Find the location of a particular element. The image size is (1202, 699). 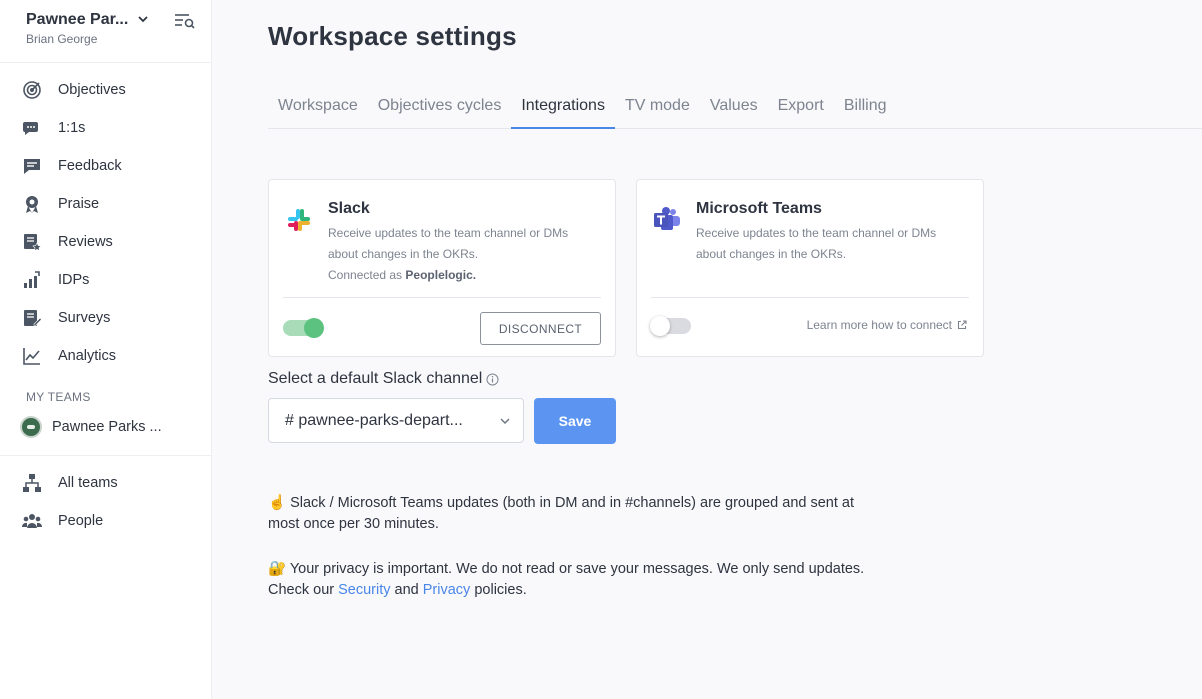

disconnect-button: DISCONNECT is located at coordinates (540, 328).